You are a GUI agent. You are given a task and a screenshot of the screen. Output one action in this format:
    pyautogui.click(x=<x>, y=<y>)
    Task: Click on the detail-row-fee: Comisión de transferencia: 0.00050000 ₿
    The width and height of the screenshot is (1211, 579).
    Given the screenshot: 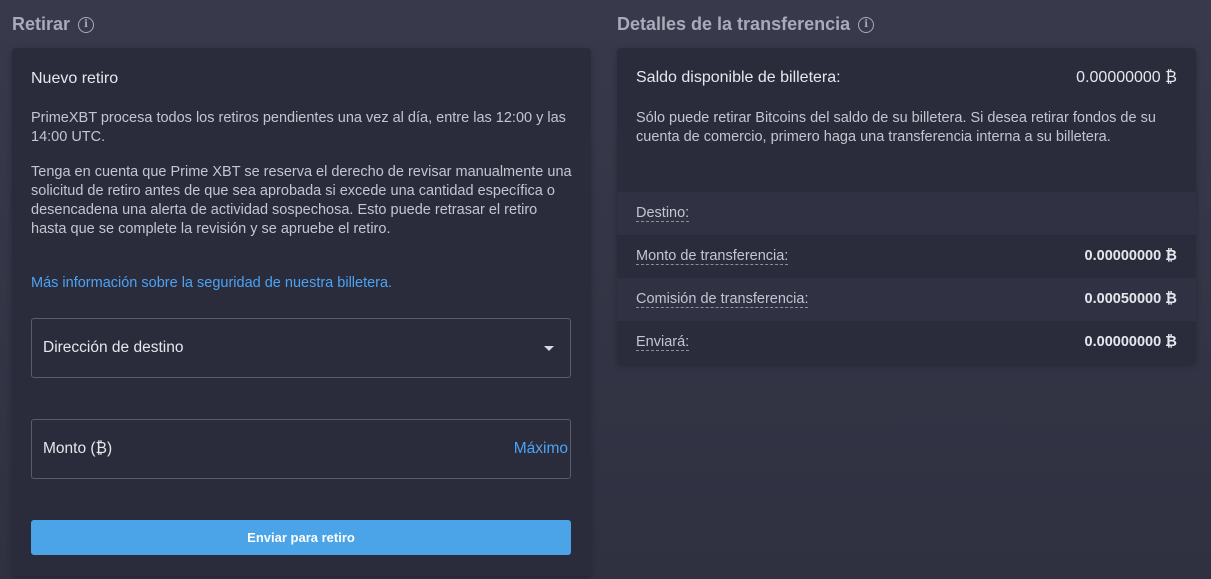 What is the action you would take?
    pyautogui.click(x=906, y=299)
    